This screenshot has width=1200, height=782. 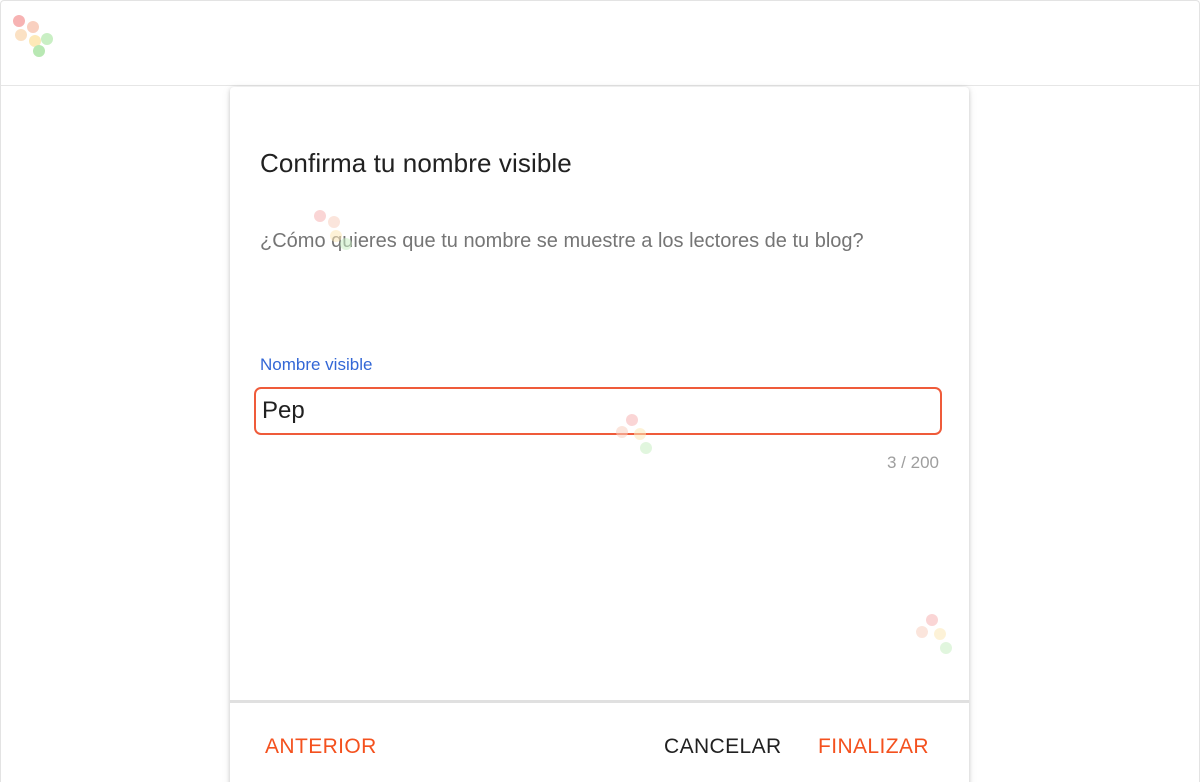 I want to click on cancel-button: CANCELAR, so click(x=723, y=747).